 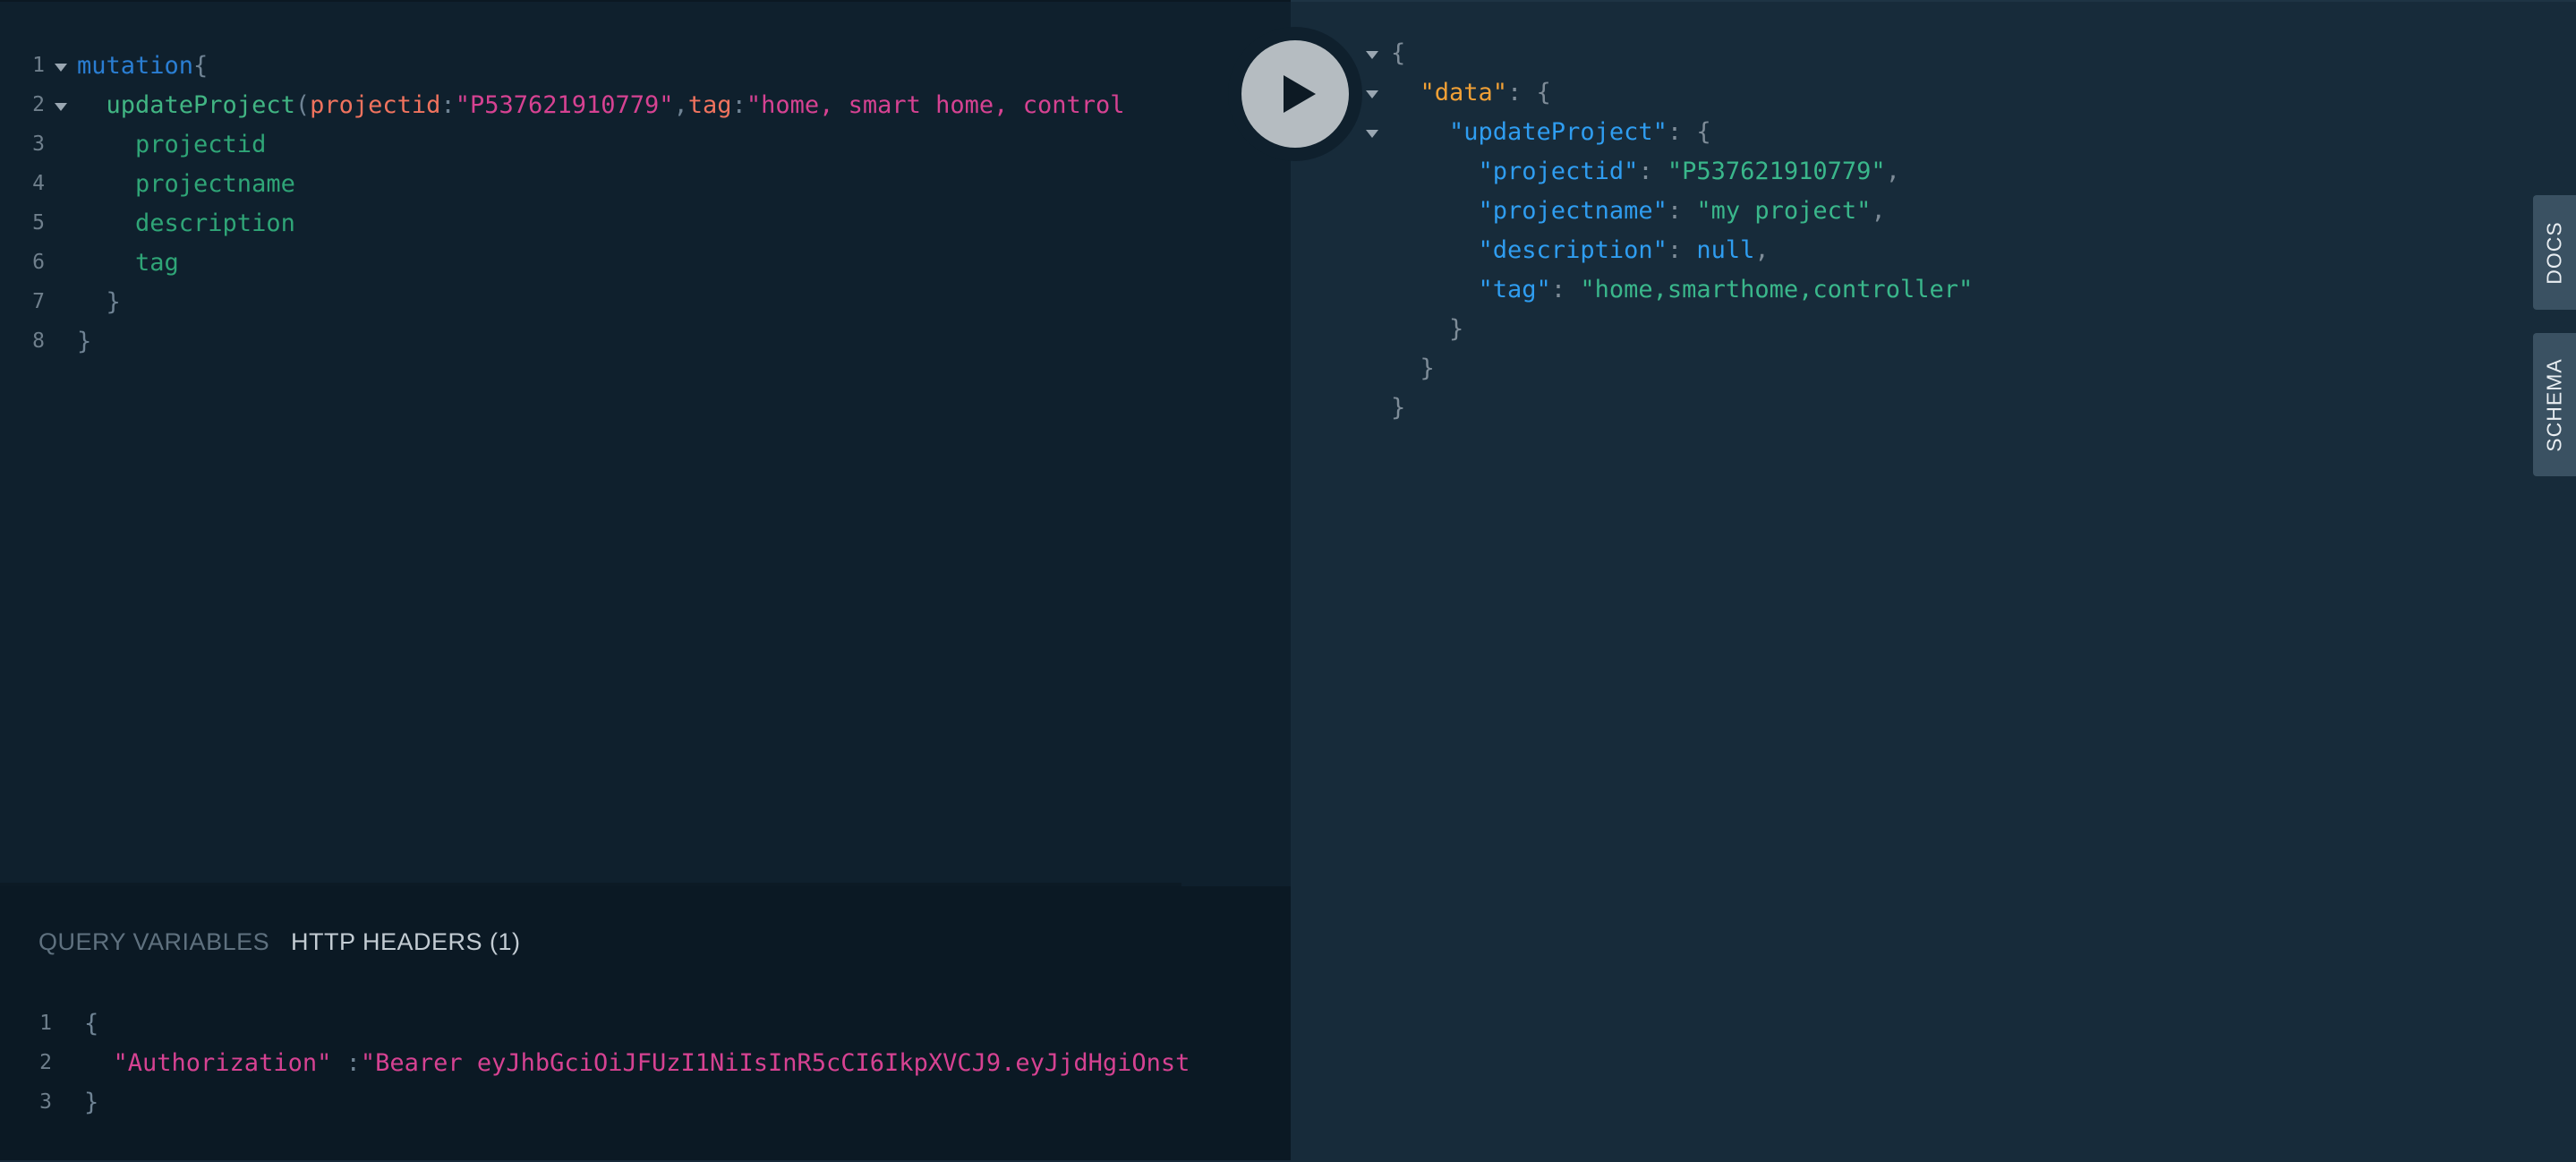 I want to click on result-line: "description": null,, so click(x=1580, y=250).